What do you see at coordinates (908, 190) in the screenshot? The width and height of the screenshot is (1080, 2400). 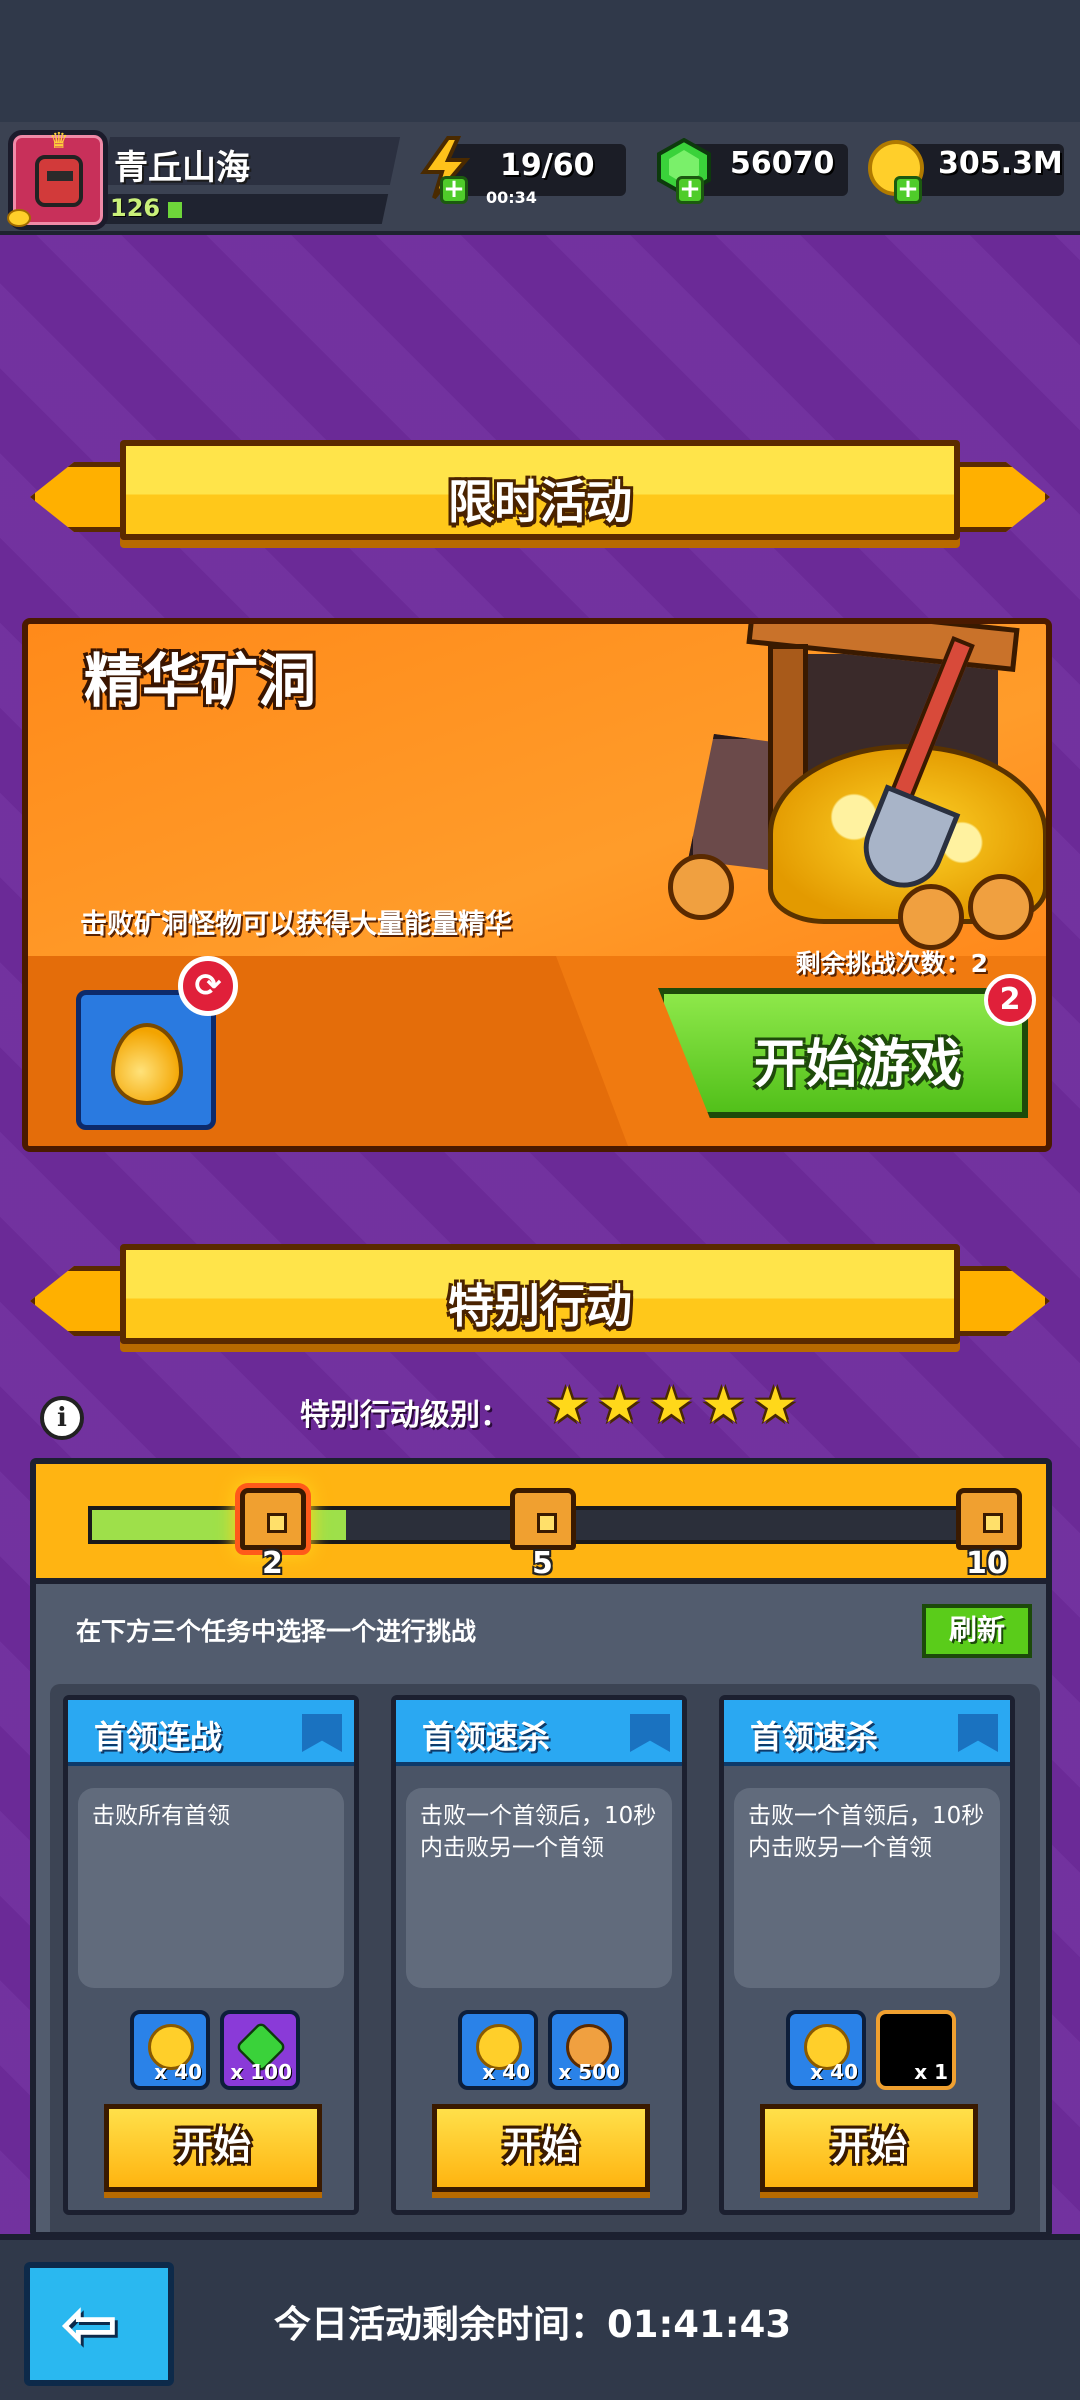 I see `add-coins-icon: +` at bounding box center [908, 190].